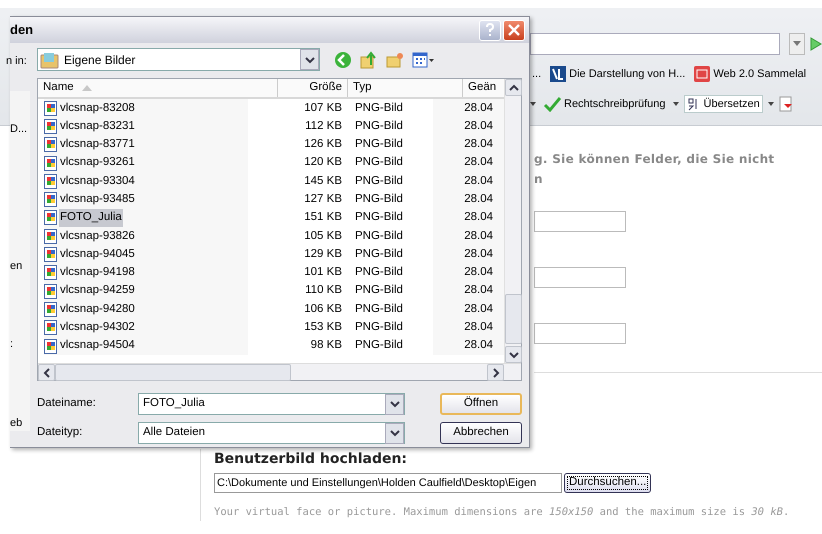  What do you see at coordinates (323, 108) in the screenshot?
I see `file-size: 107 KB` at bounding box center [323, 108].